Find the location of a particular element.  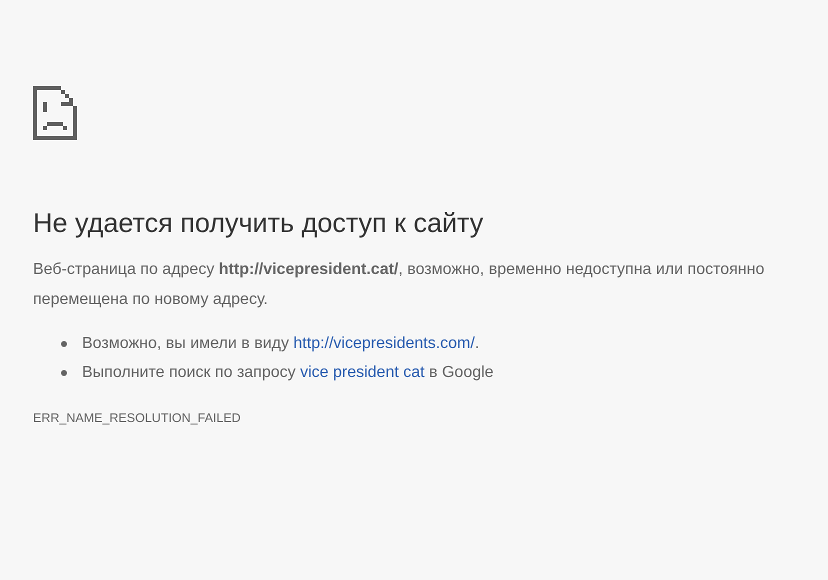

error-heading: Не удается получить доступ к сайту is located at coordinates (258, 223).